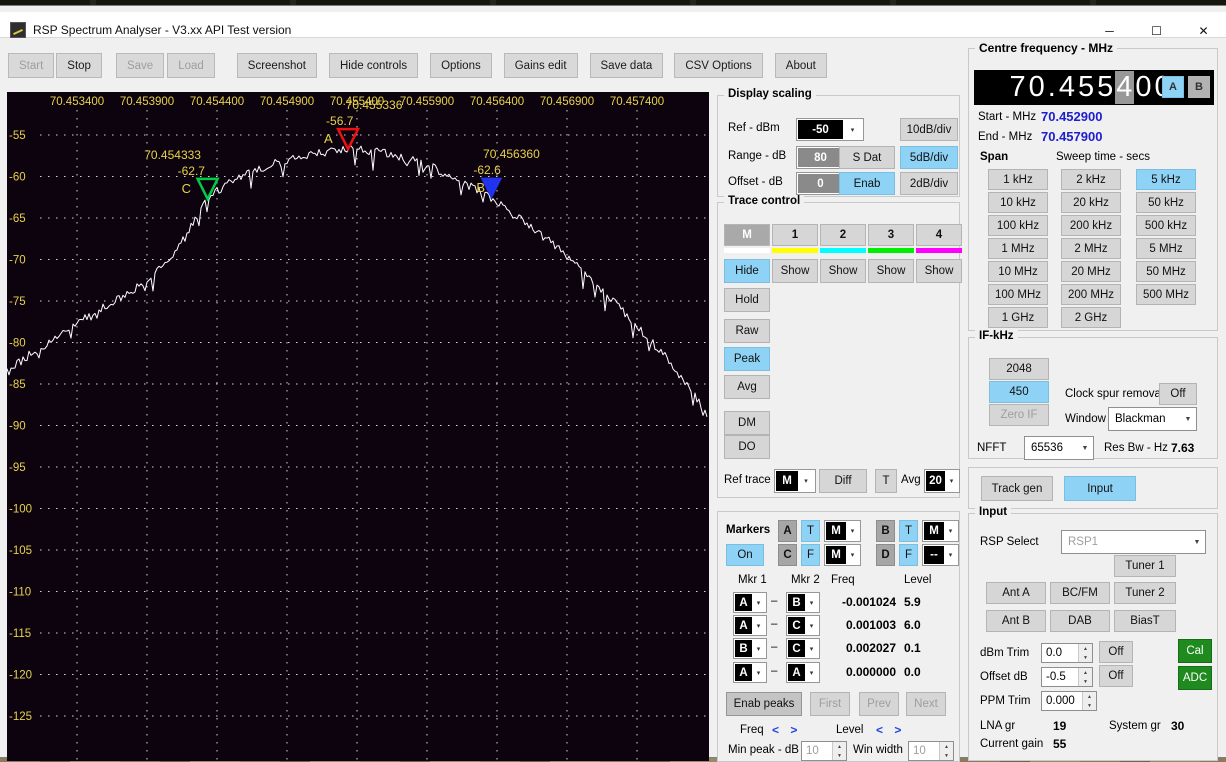 The image size is (1226, 762). What do you see at coordinates (1199, 87) in the screenshot?
I see `vfo-b-button: B` at bounding box center [1199, 87].